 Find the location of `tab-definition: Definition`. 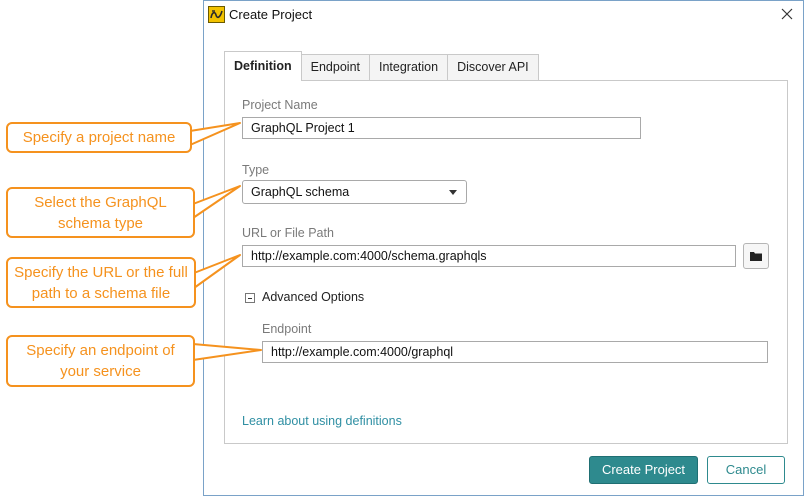

tab-definition: Definition is located at coordinates (263, 66).